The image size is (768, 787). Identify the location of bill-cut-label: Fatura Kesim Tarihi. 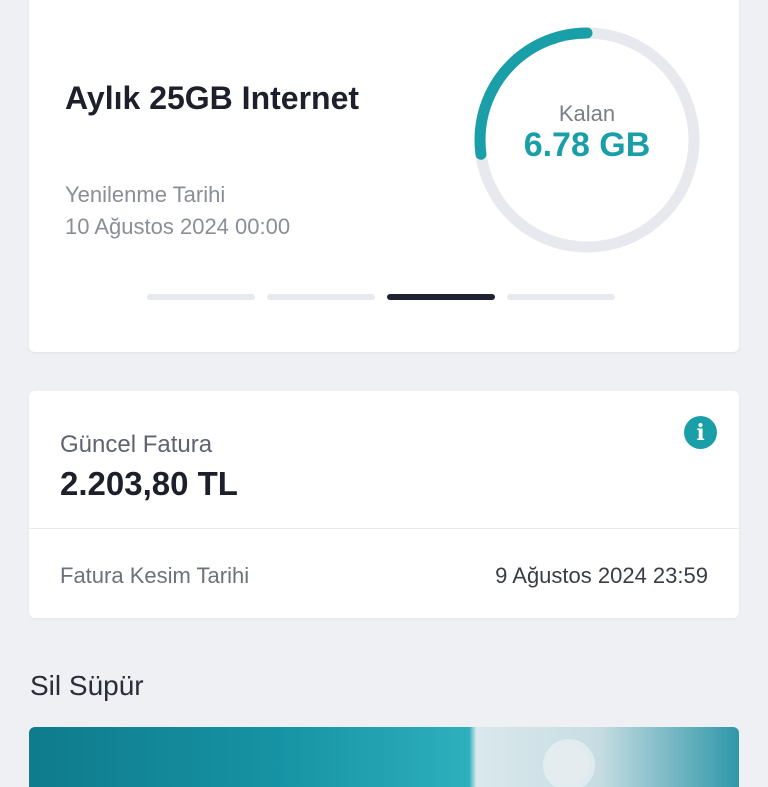
(155, 575).